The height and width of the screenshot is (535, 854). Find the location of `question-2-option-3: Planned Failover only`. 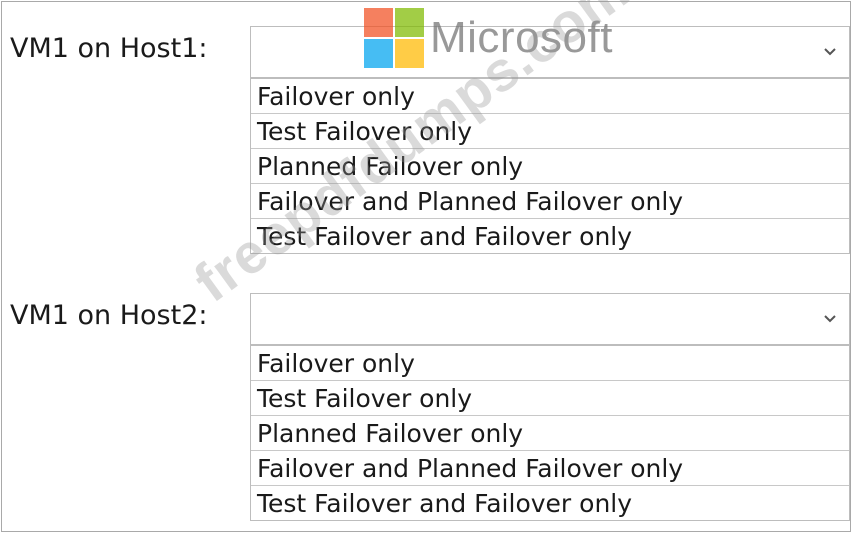

question-2-option-3: Planned Failover only is located at coordinates (550, 432).